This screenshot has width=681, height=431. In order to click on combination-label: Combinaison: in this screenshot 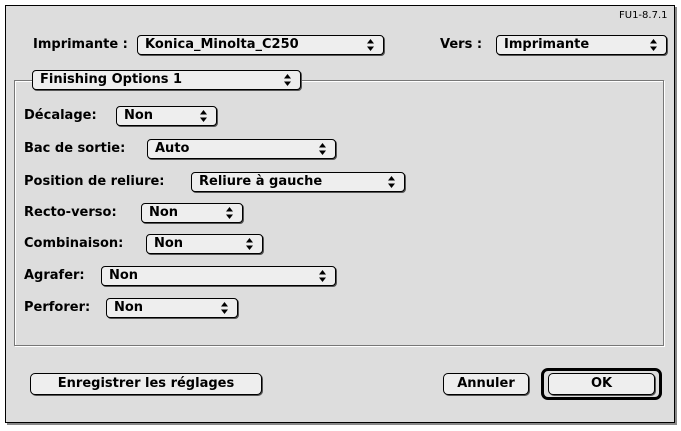, I will do `click(74, 243)`.